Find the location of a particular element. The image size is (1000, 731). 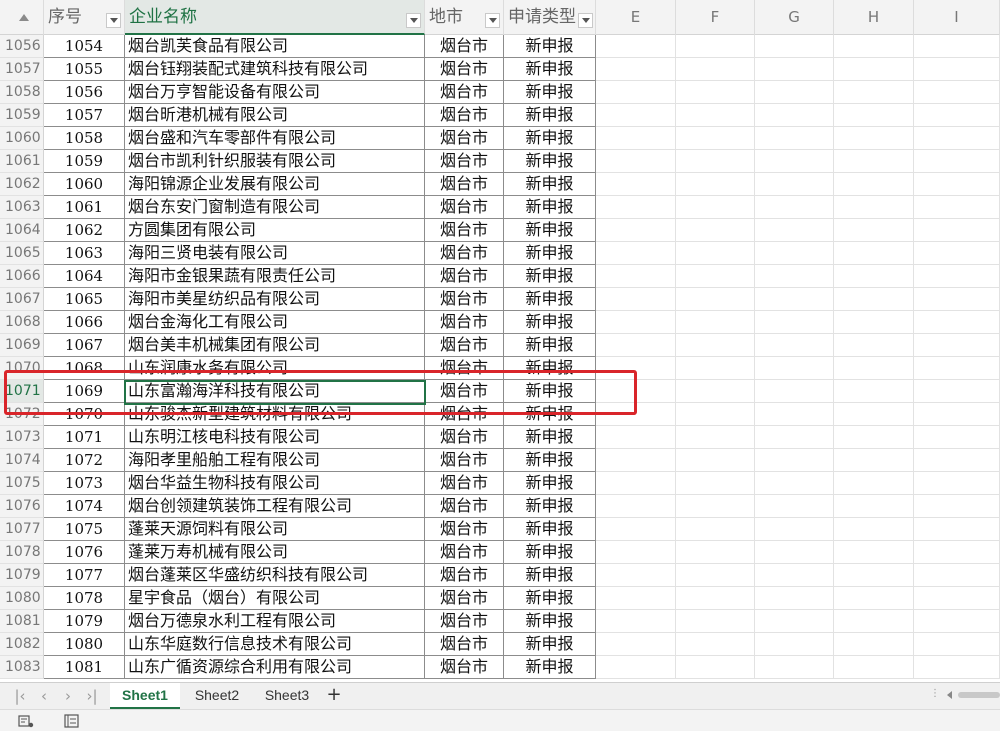

cell-company-name: 海阳锦源企业发展有限公司 is located at coordinates (275, 184).